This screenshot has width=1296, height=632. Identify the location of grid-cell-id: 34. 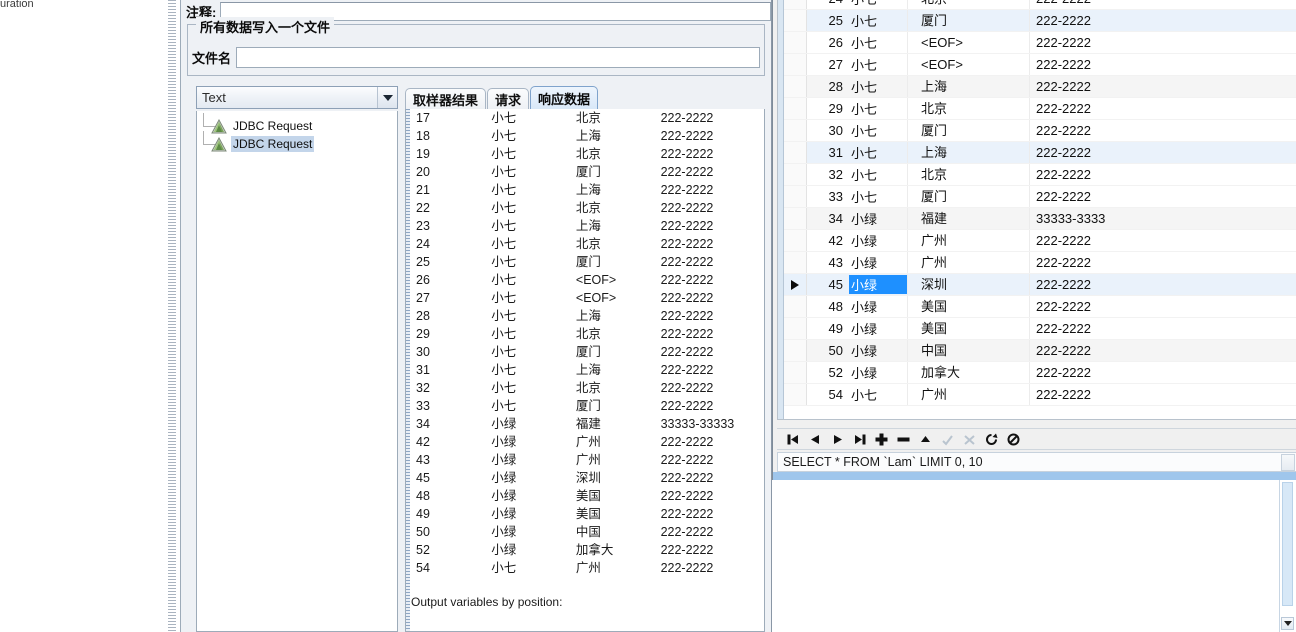
(828, 218).